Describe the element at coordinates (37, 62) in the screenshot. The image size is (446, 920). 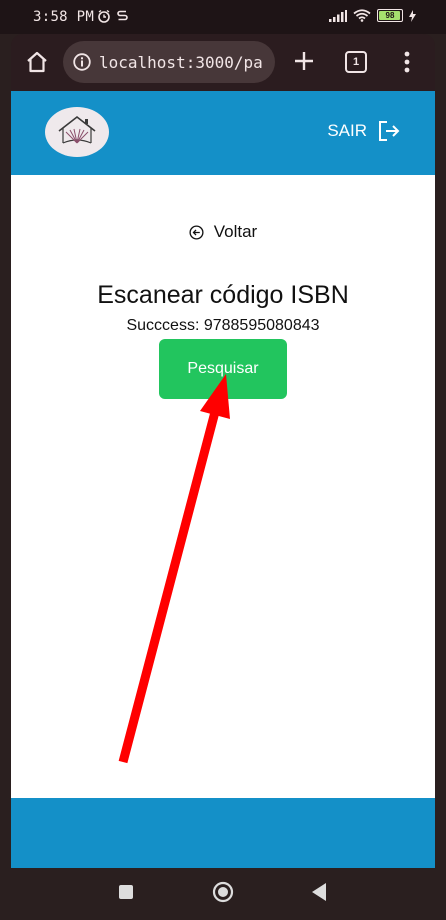
I see `home-icon` at that location.